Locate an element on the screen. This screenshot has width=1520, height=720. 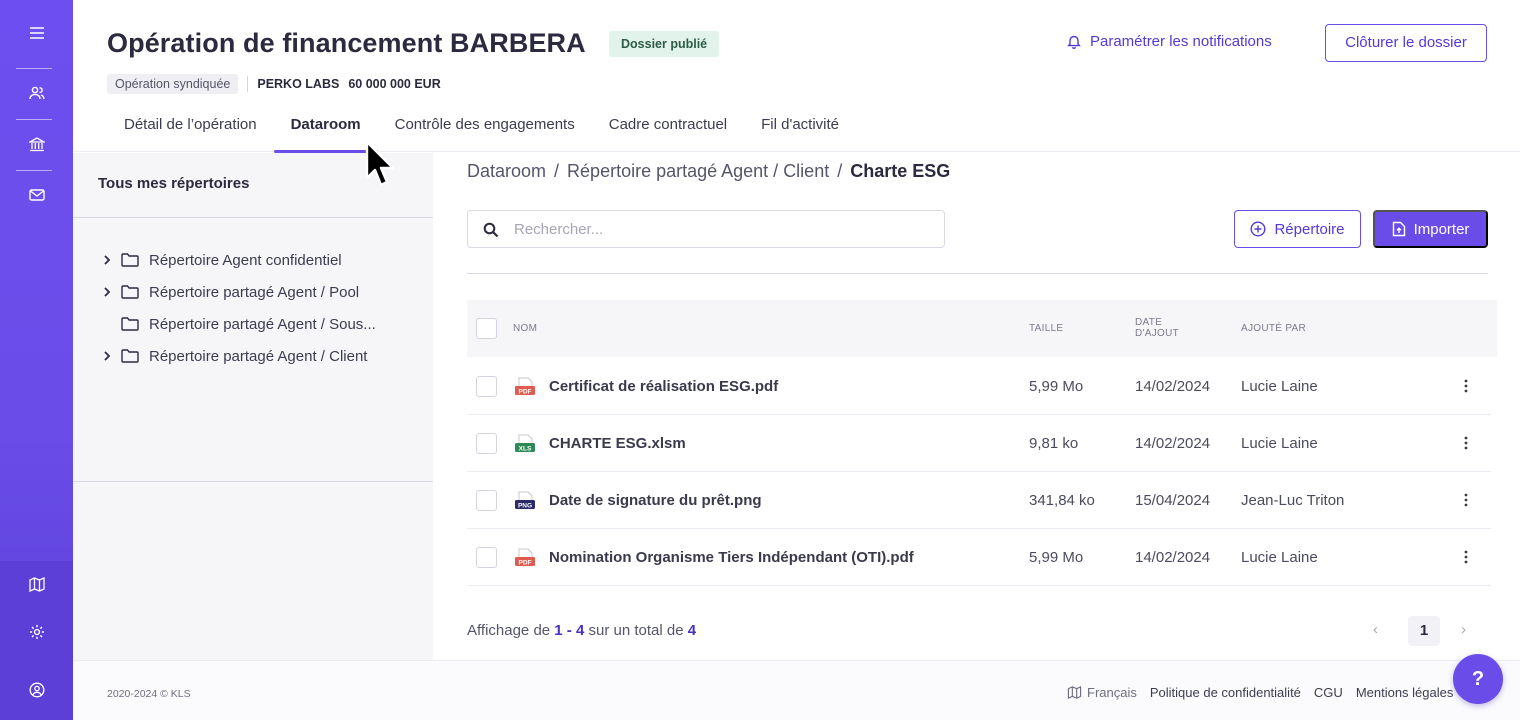
file-name: Date de signature du prêt.png is located at coordinates (655, 500).